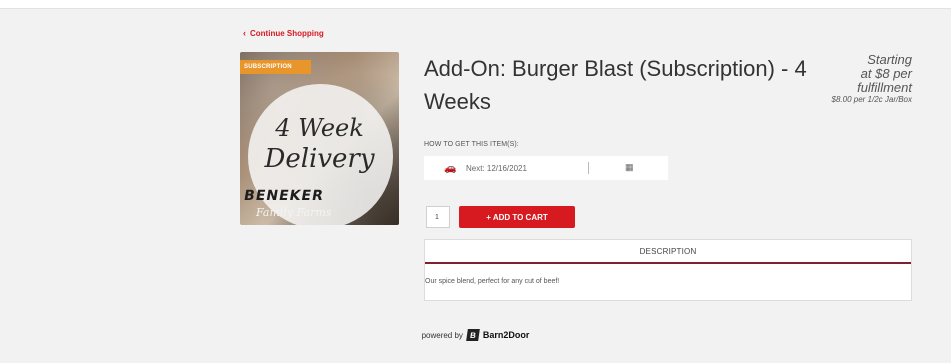  What do you see at coordinates (284, 196) in the screenshot?
I see `product-image-brand: BENEKER` at bounding box center [284, 196].